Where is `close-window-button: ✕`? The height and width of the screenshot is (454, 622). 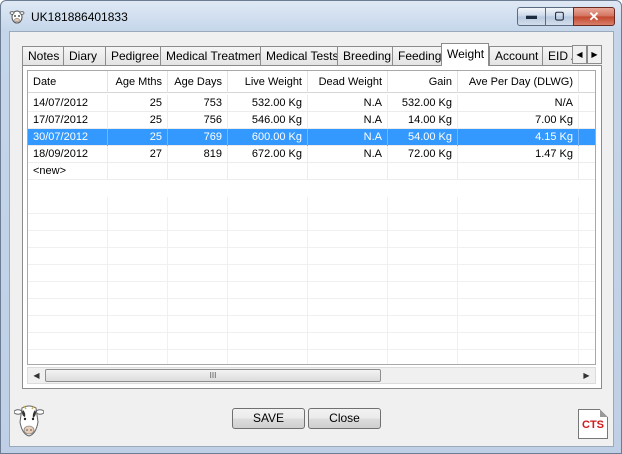 close-window-button: ✕ is located at coordinates (594, 16).